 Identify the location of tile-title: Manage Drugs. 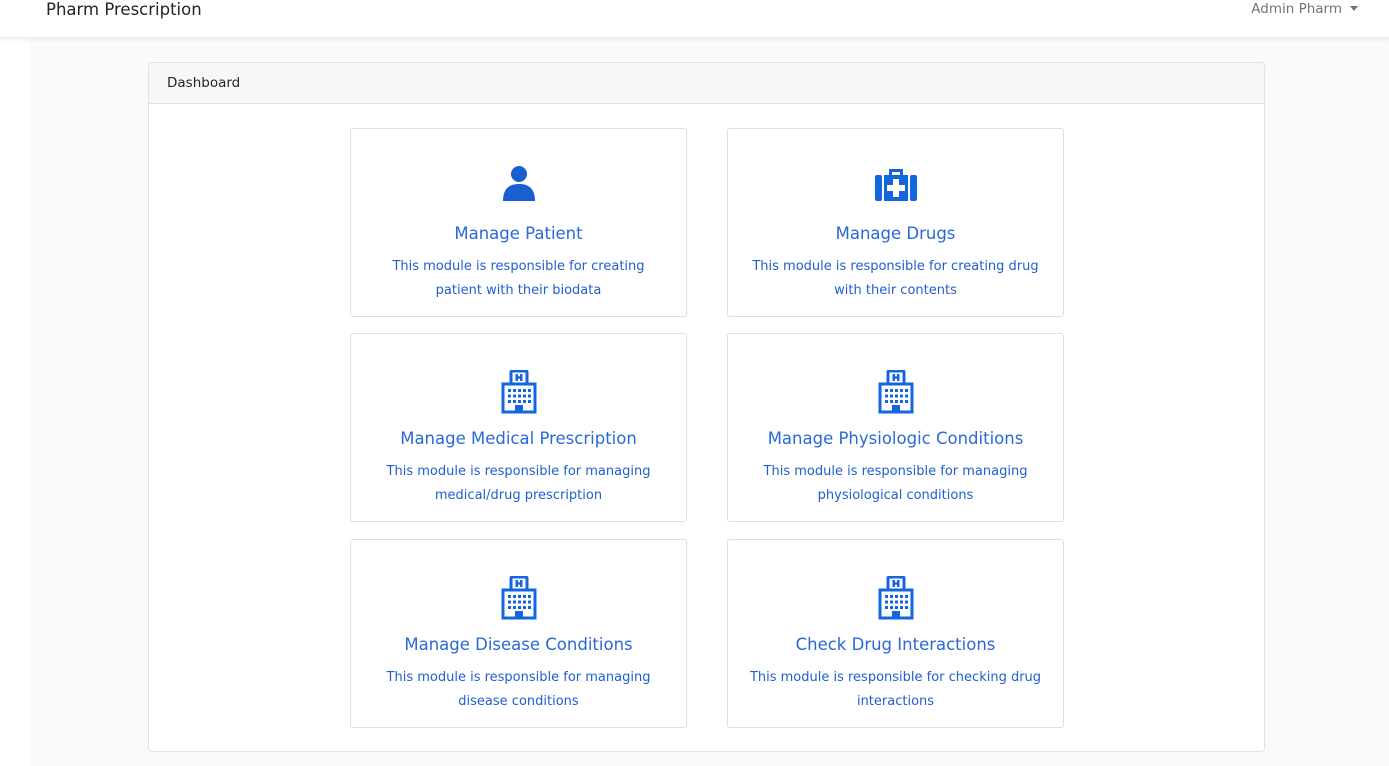
(895, 233).